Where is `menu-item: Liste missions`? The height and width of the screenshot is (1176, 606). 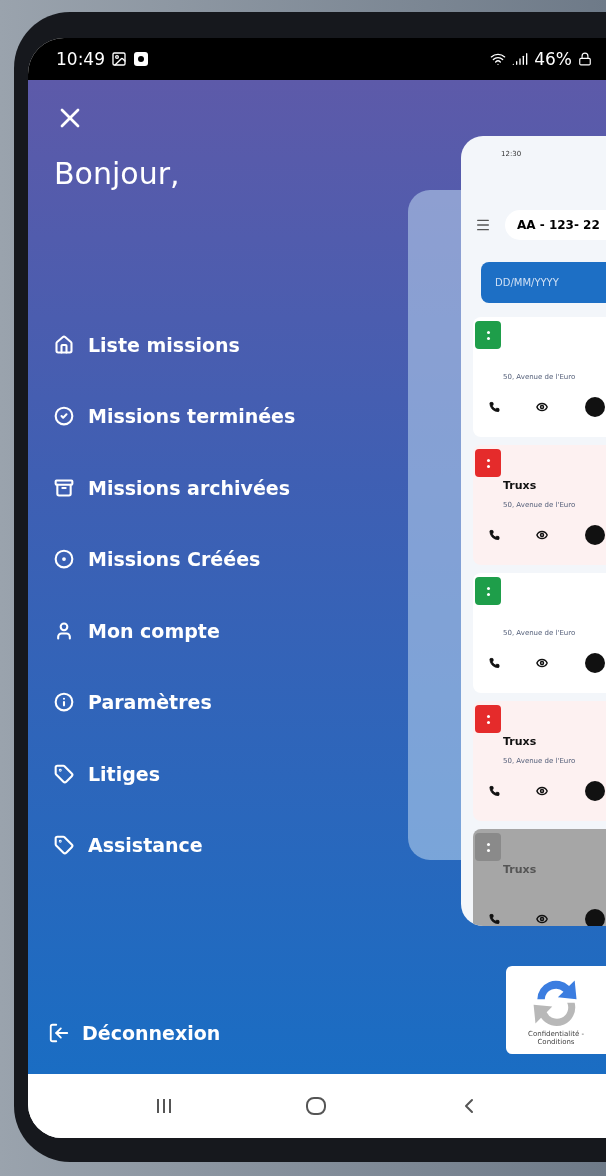
menu-item: Liste missions is located at coordinates (208, 345).